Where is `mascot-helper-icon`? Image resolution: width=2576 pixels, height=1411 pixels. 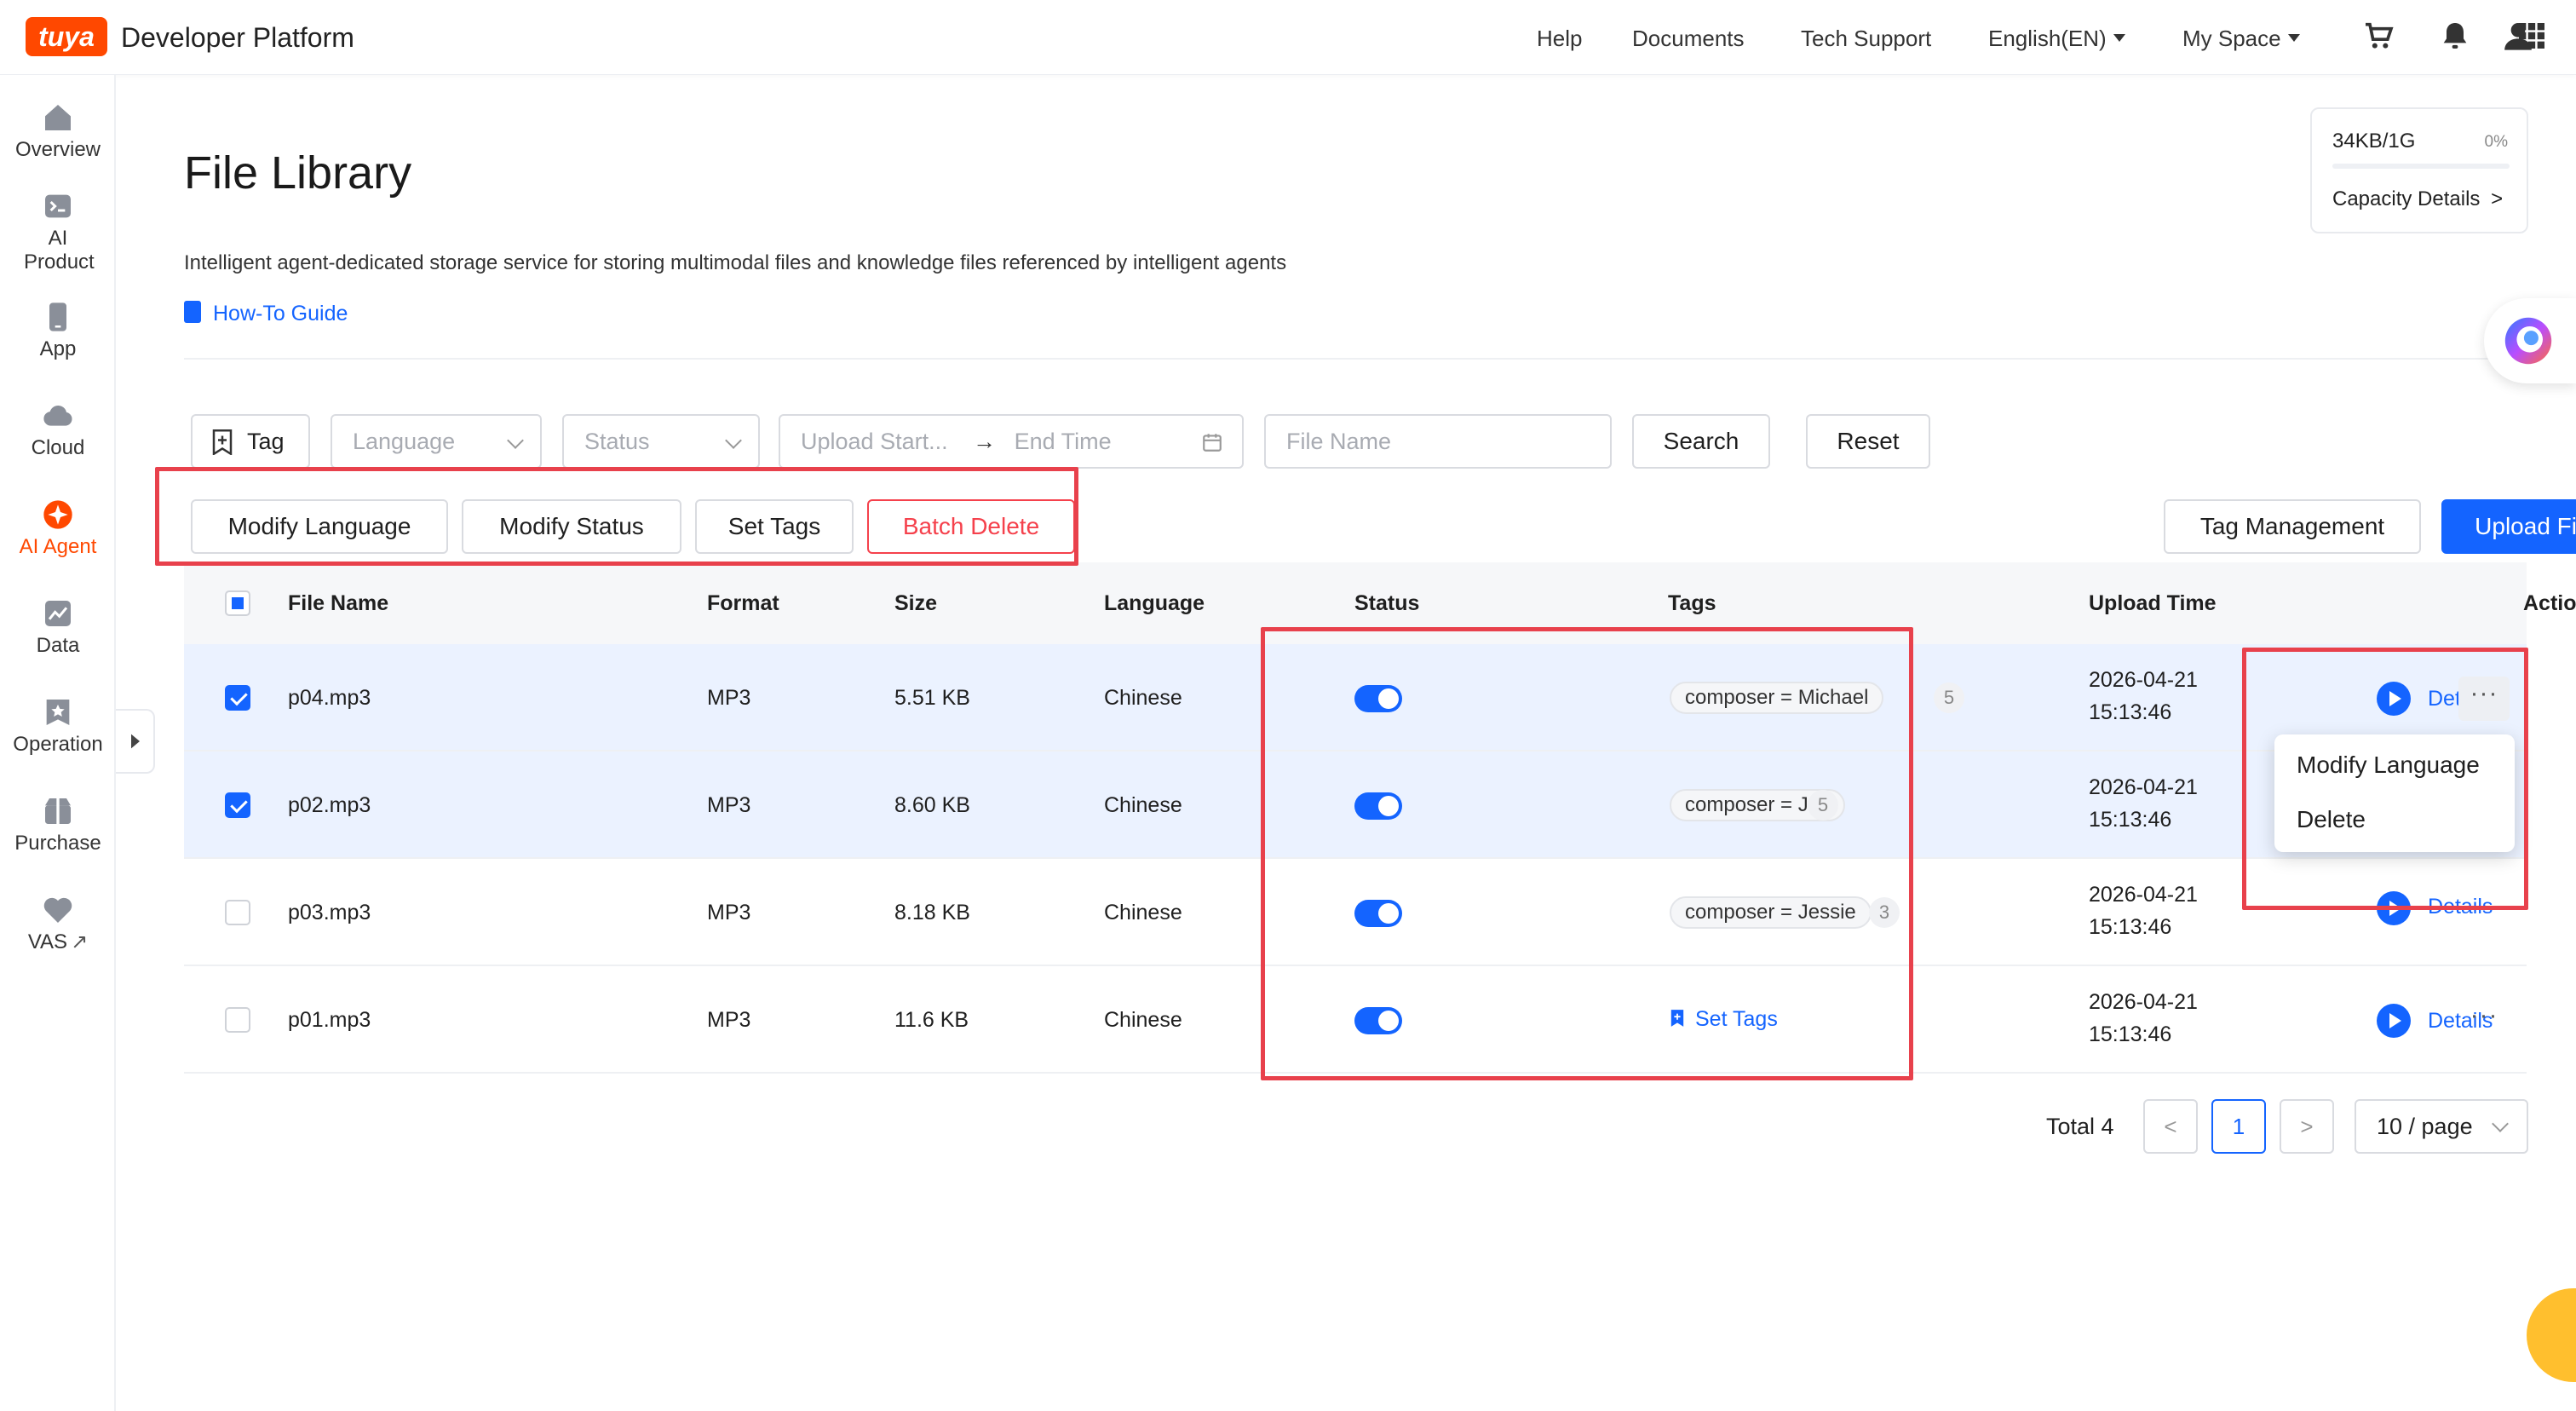
mascot-helper-icon is located at coordinates (2552, 1335).